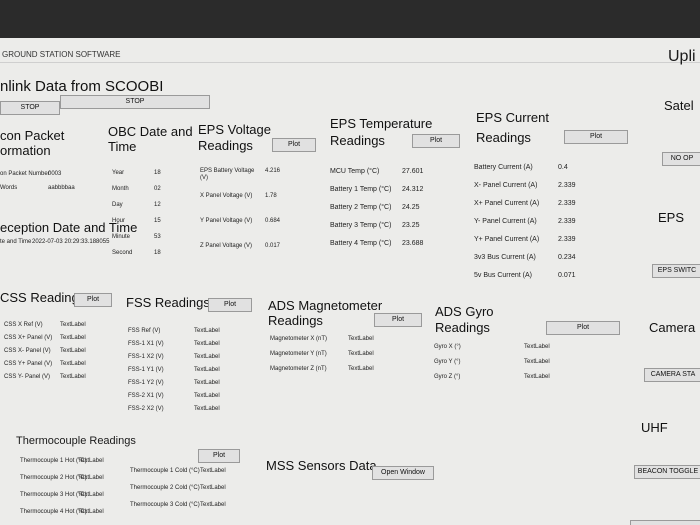 The image size is (700, 525). What do you see at coordinates (146, 396) in the screenshot?
I see `fss-row-label: FSS-2 X1 (V)` at bounding box center [146, 396].